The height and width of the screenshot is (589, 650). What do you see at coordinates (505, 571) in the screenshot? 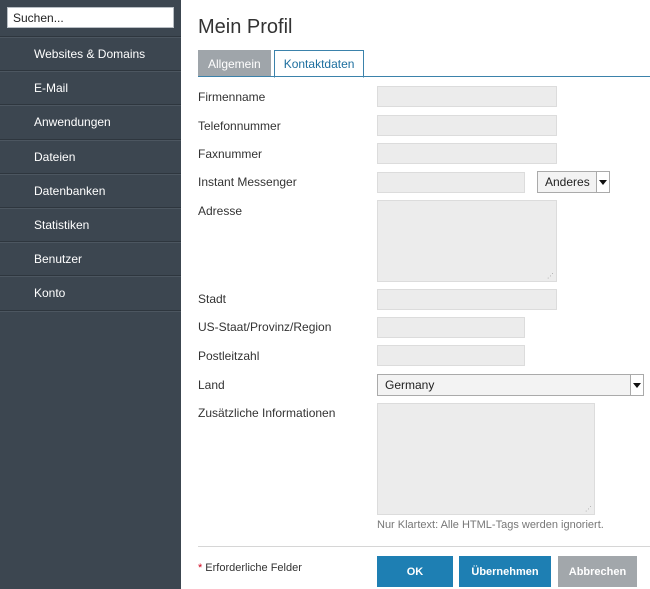
I see `apply-button: Übernehmen` at bounding box center [505, 571].